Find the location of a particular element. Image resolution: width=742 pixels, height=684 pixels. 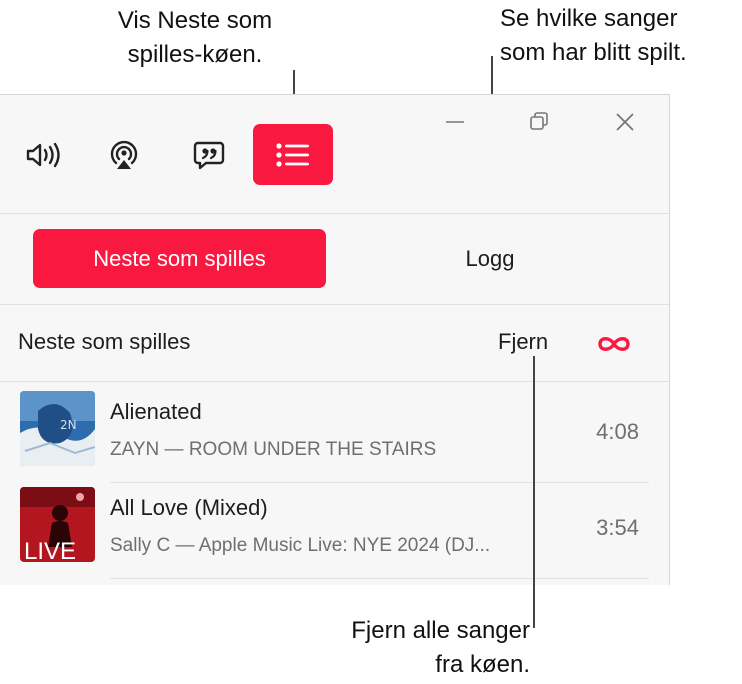

lyrics-quote-icon is located at coordinates (209, 155).